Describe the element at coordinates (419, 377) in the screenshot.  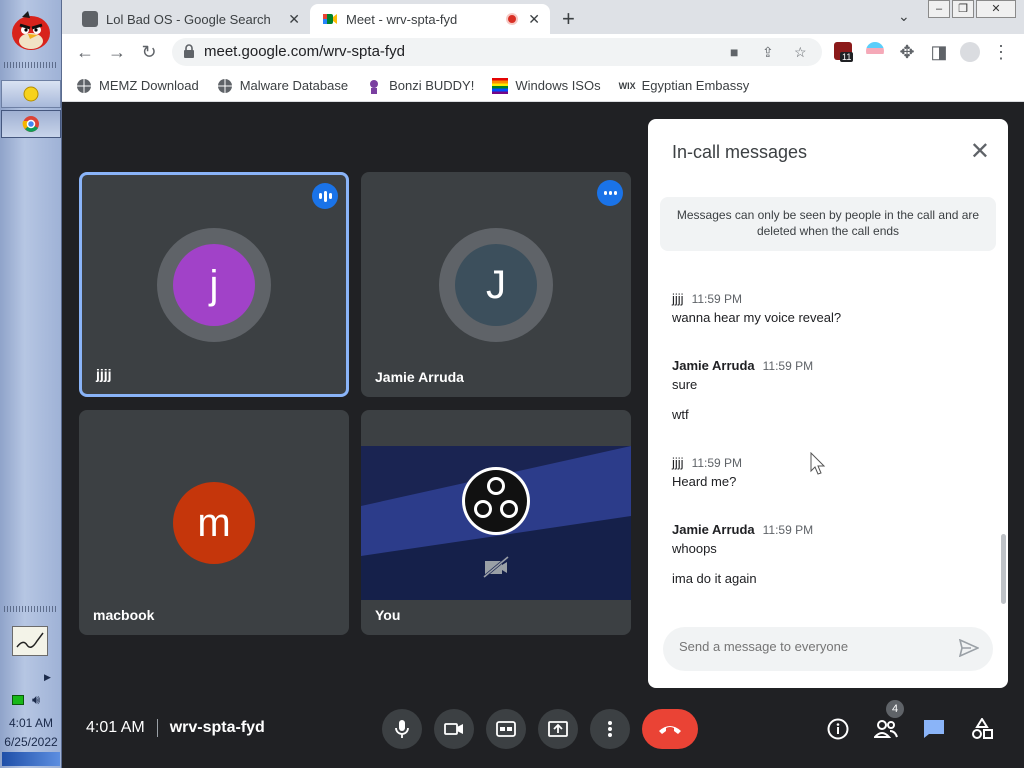
I see `participant-name: Jamie Arruda` at that location.